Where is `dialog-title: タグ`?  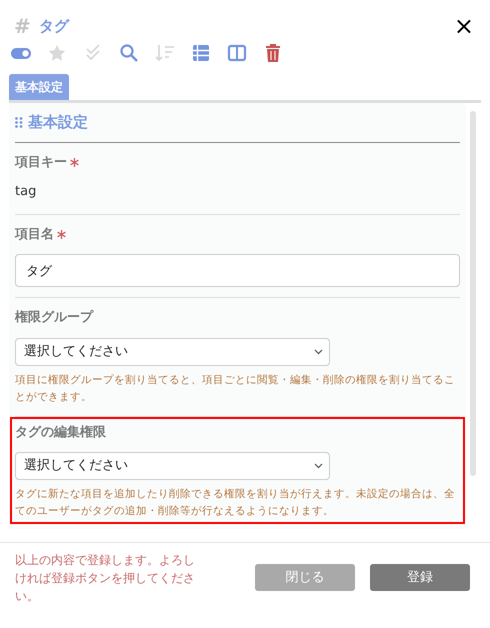
dialog-title: タグ is located at coordinates (53, 26).